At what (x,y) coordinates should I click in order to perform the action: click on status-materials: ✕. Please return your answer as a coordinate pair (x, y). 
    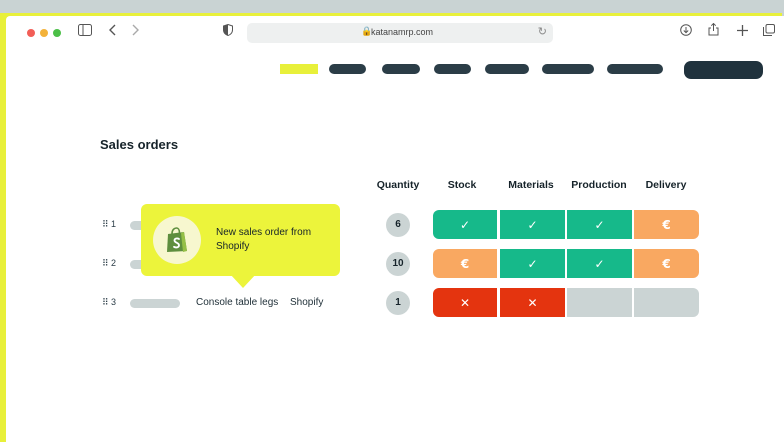
    Looking at the image, I should click on (532, 302).